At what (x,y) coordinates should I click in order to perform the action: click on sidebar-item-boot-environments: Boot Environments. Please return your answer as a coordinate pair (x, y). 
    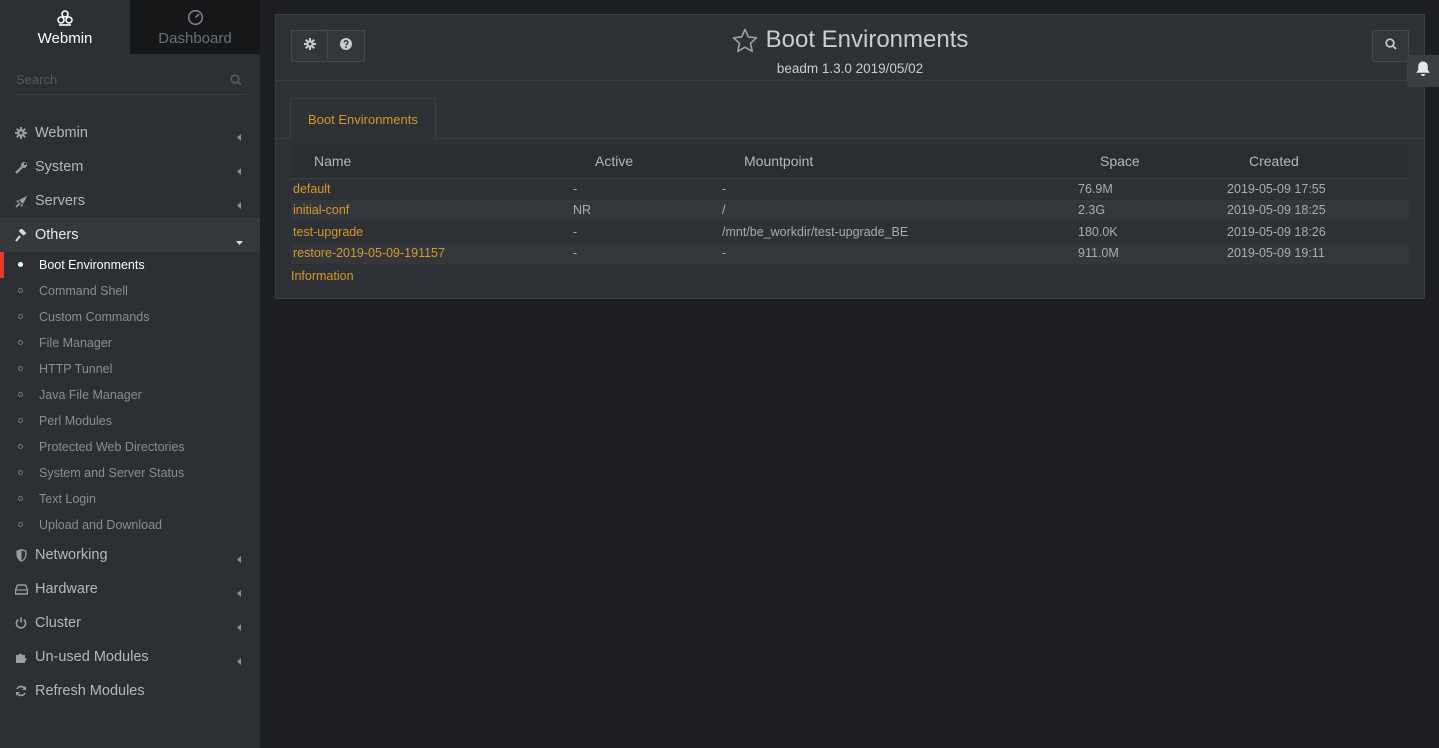
    Looking at the image, I should click on (130, 265).